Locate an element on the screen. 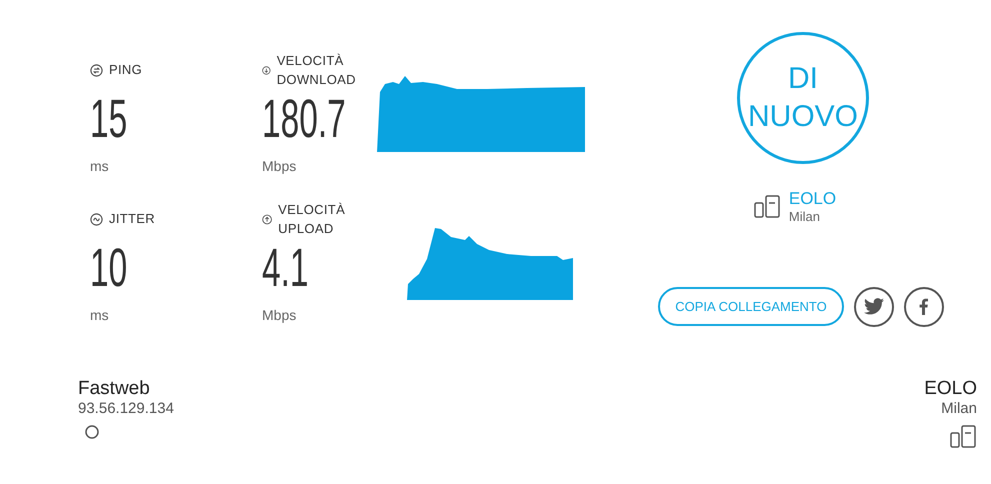 The width and height of the screenshot is (991, 484). host-city: Milan is located at coordinates (959, 409).